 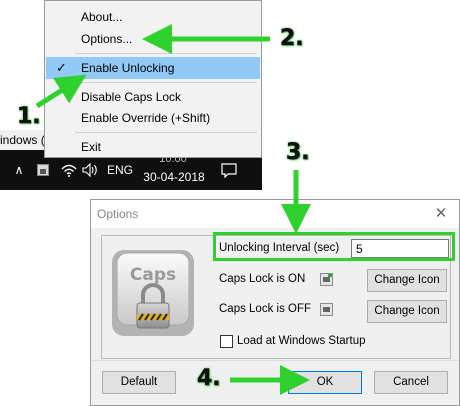 What do you see at coordinates (326, 279) in the screenshot?
I see `caps-on-preview-icon` at bounding box center [326, 279].